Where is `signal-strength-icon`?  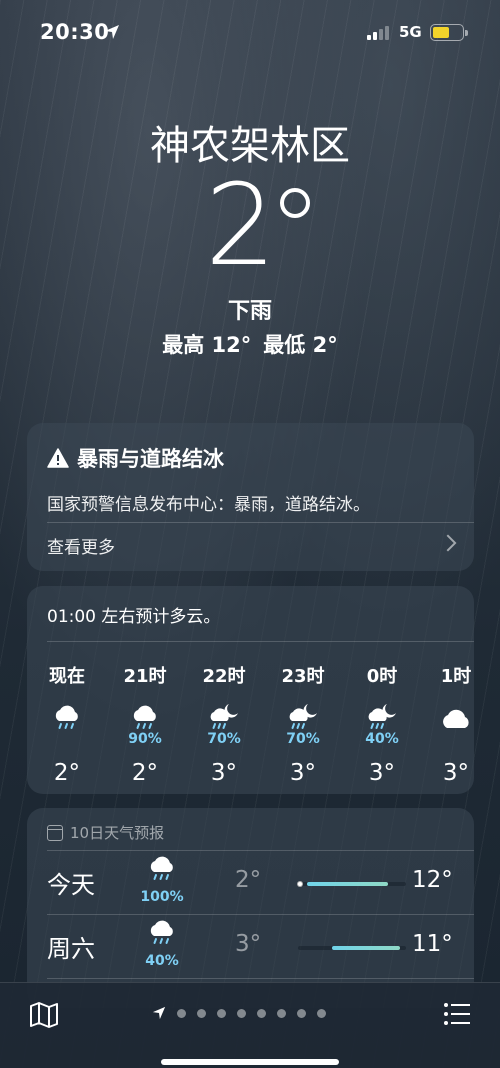 signal-strength-icon is located at coordinates (378, 33).